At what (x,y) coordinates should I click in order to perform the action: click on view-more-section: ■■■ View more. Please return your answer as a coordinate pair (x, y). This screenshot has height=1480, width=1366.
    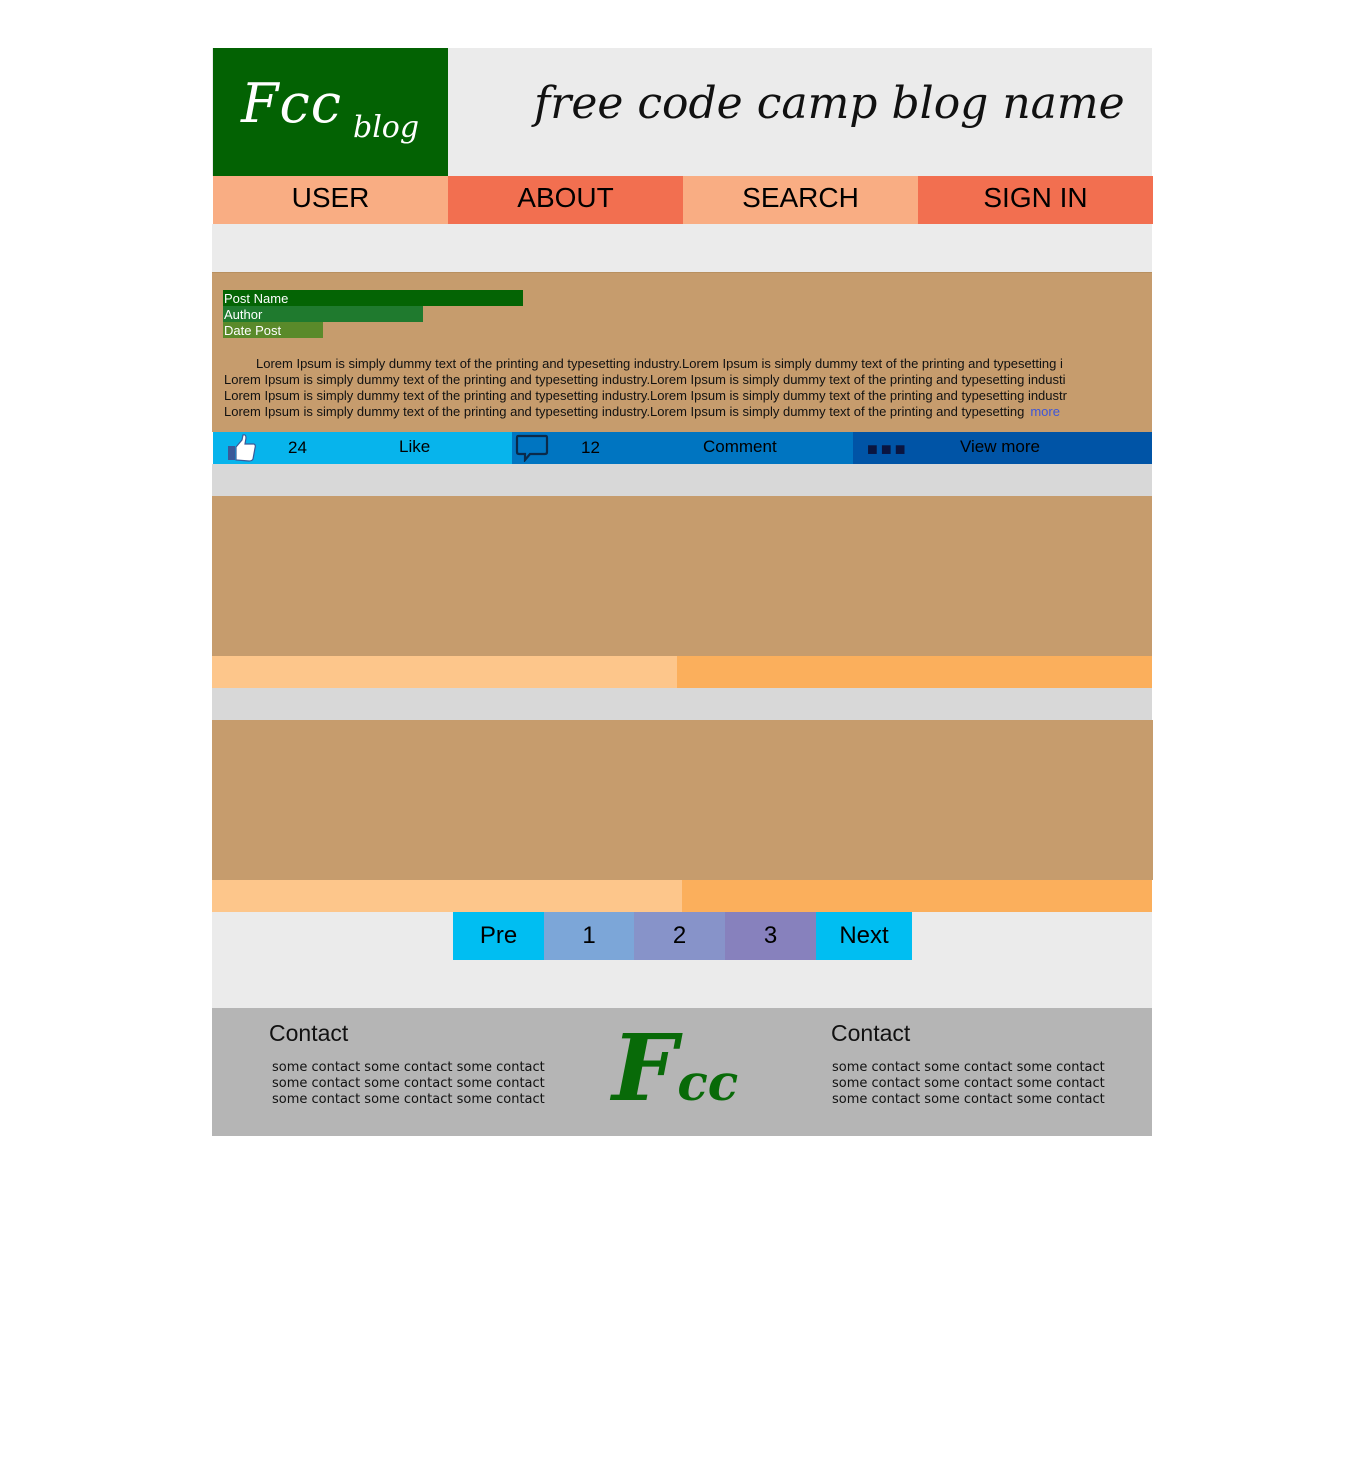
    Looking at the image, I should click on (1002, 448).